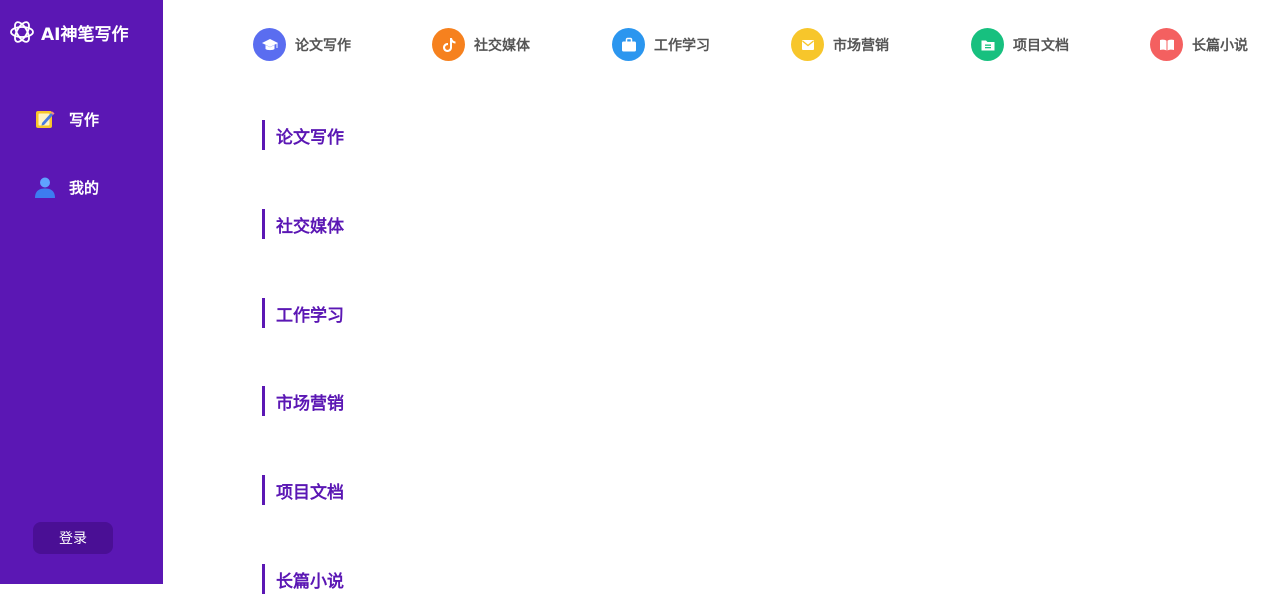  I want to click on app-logo: AI神笔写作, so click(68, 32).